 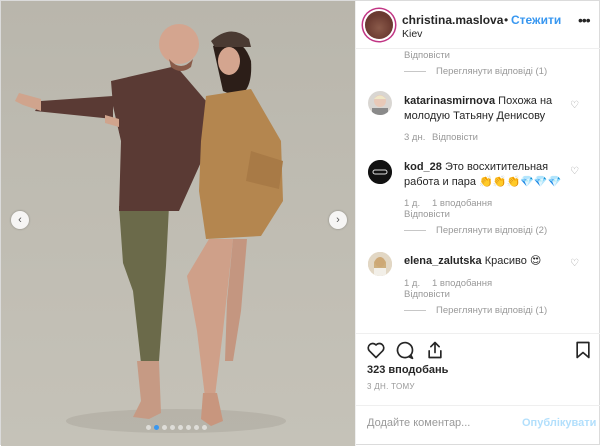 I want to click on comment-icon, so click(x=405, y=350).